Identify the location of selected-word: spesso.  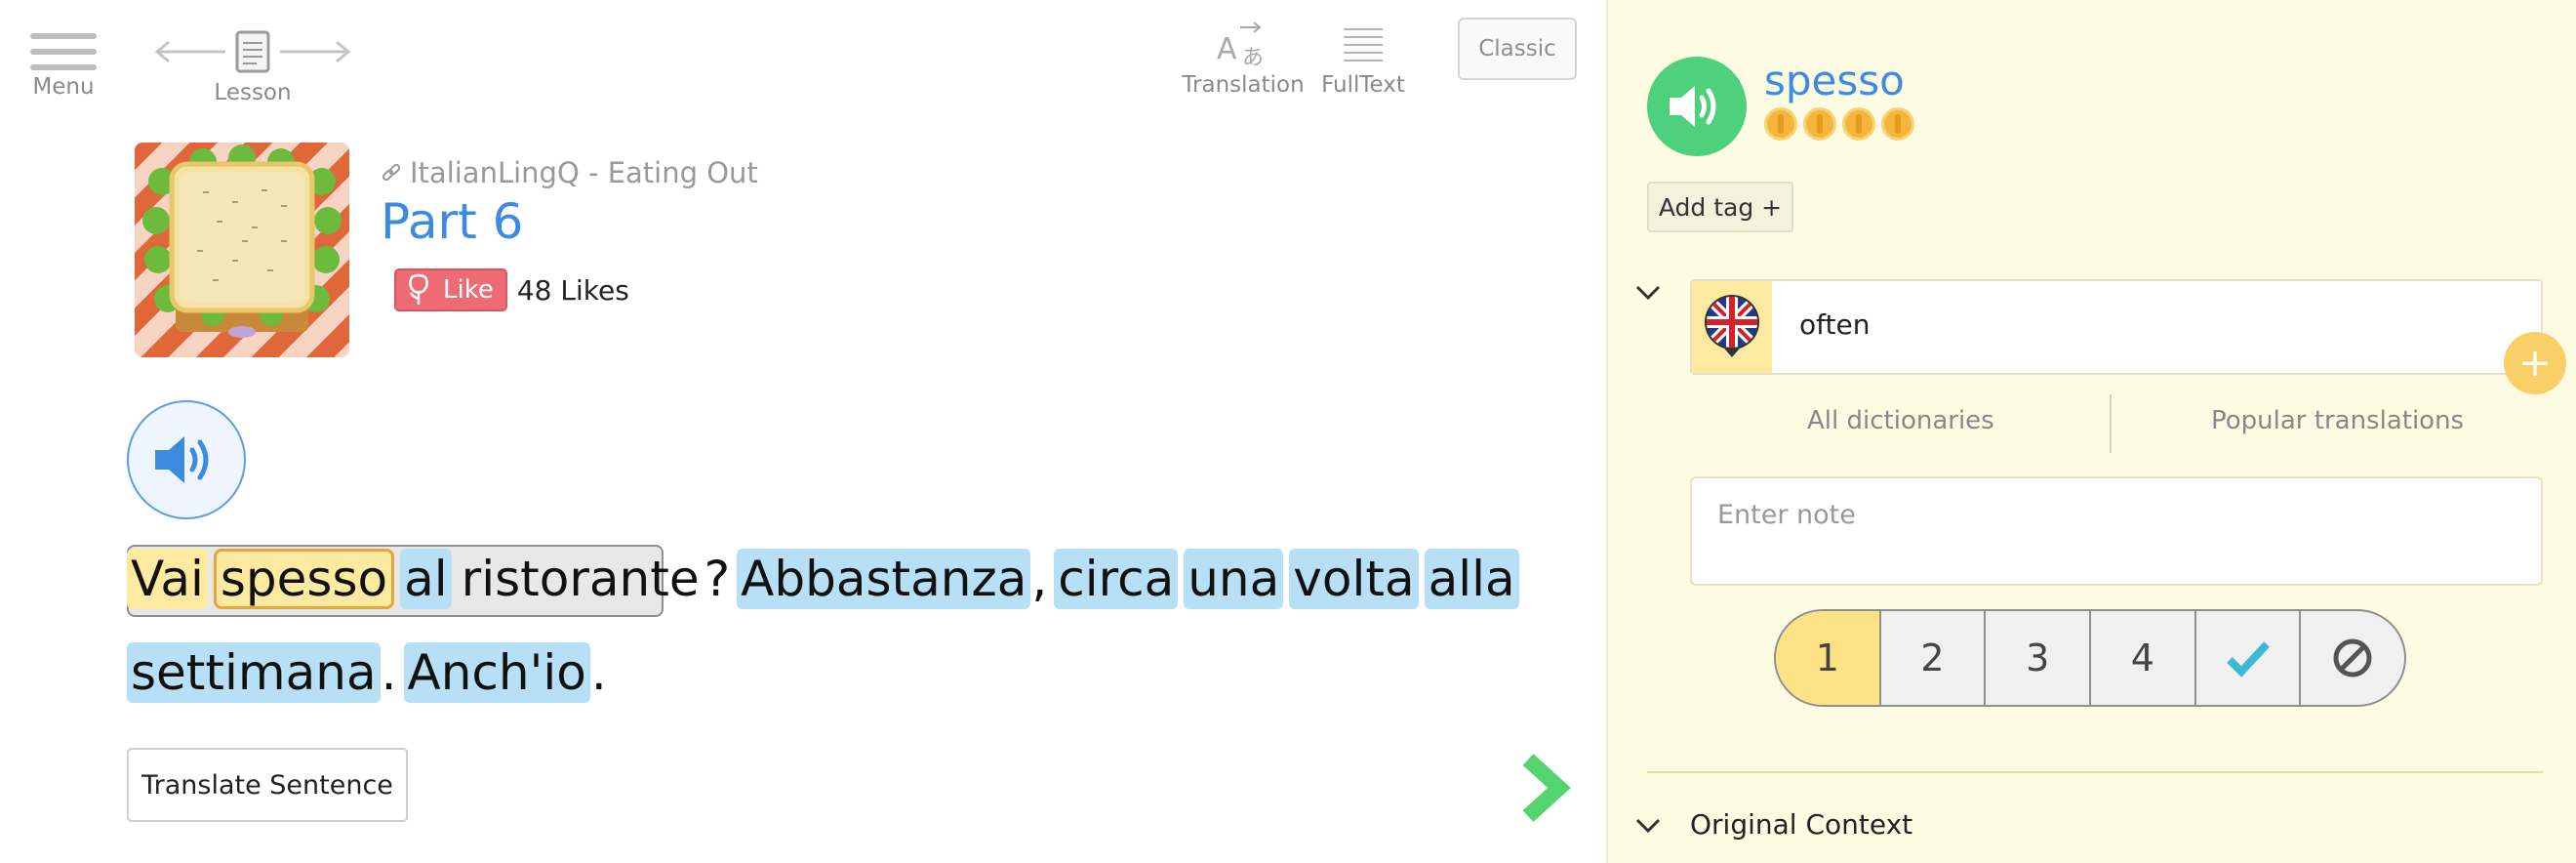
(304, 579).